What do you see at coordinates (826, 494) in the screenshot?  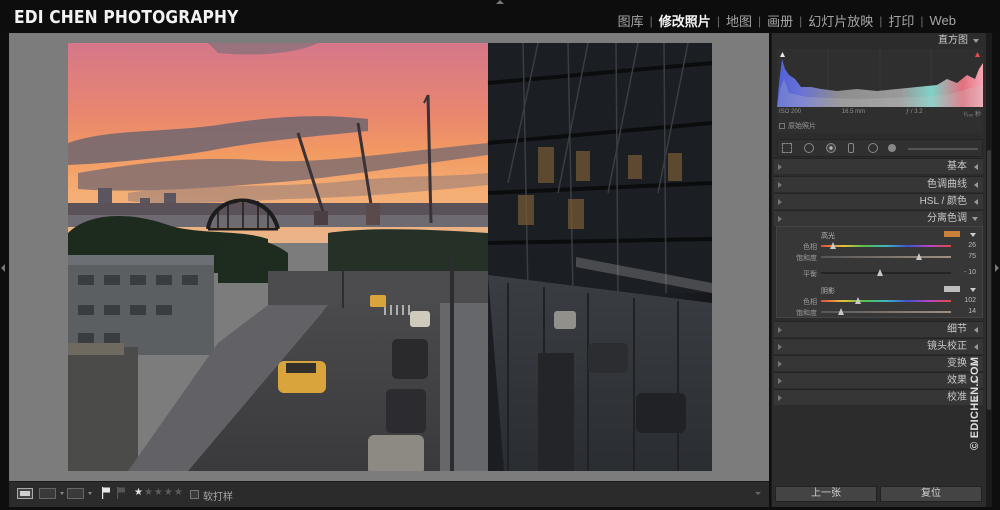 I see `previous-settings-button: 上一张` at bounding box center [826, 494].